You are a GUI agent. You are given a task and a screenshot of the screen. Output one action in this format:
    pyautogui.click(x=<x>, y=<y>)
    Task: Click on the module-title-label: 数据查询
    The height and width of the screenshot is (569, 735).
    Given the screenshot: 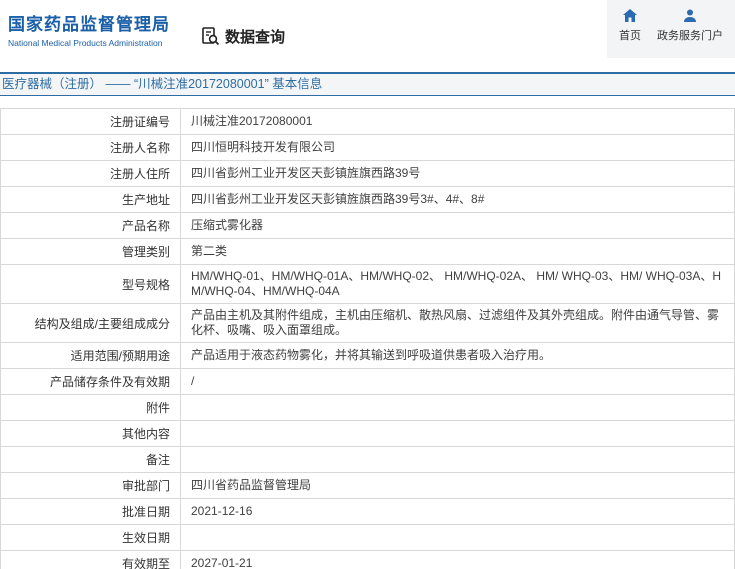 What is the action you would take?
    pyautogui.click(x=255, y=37)
    